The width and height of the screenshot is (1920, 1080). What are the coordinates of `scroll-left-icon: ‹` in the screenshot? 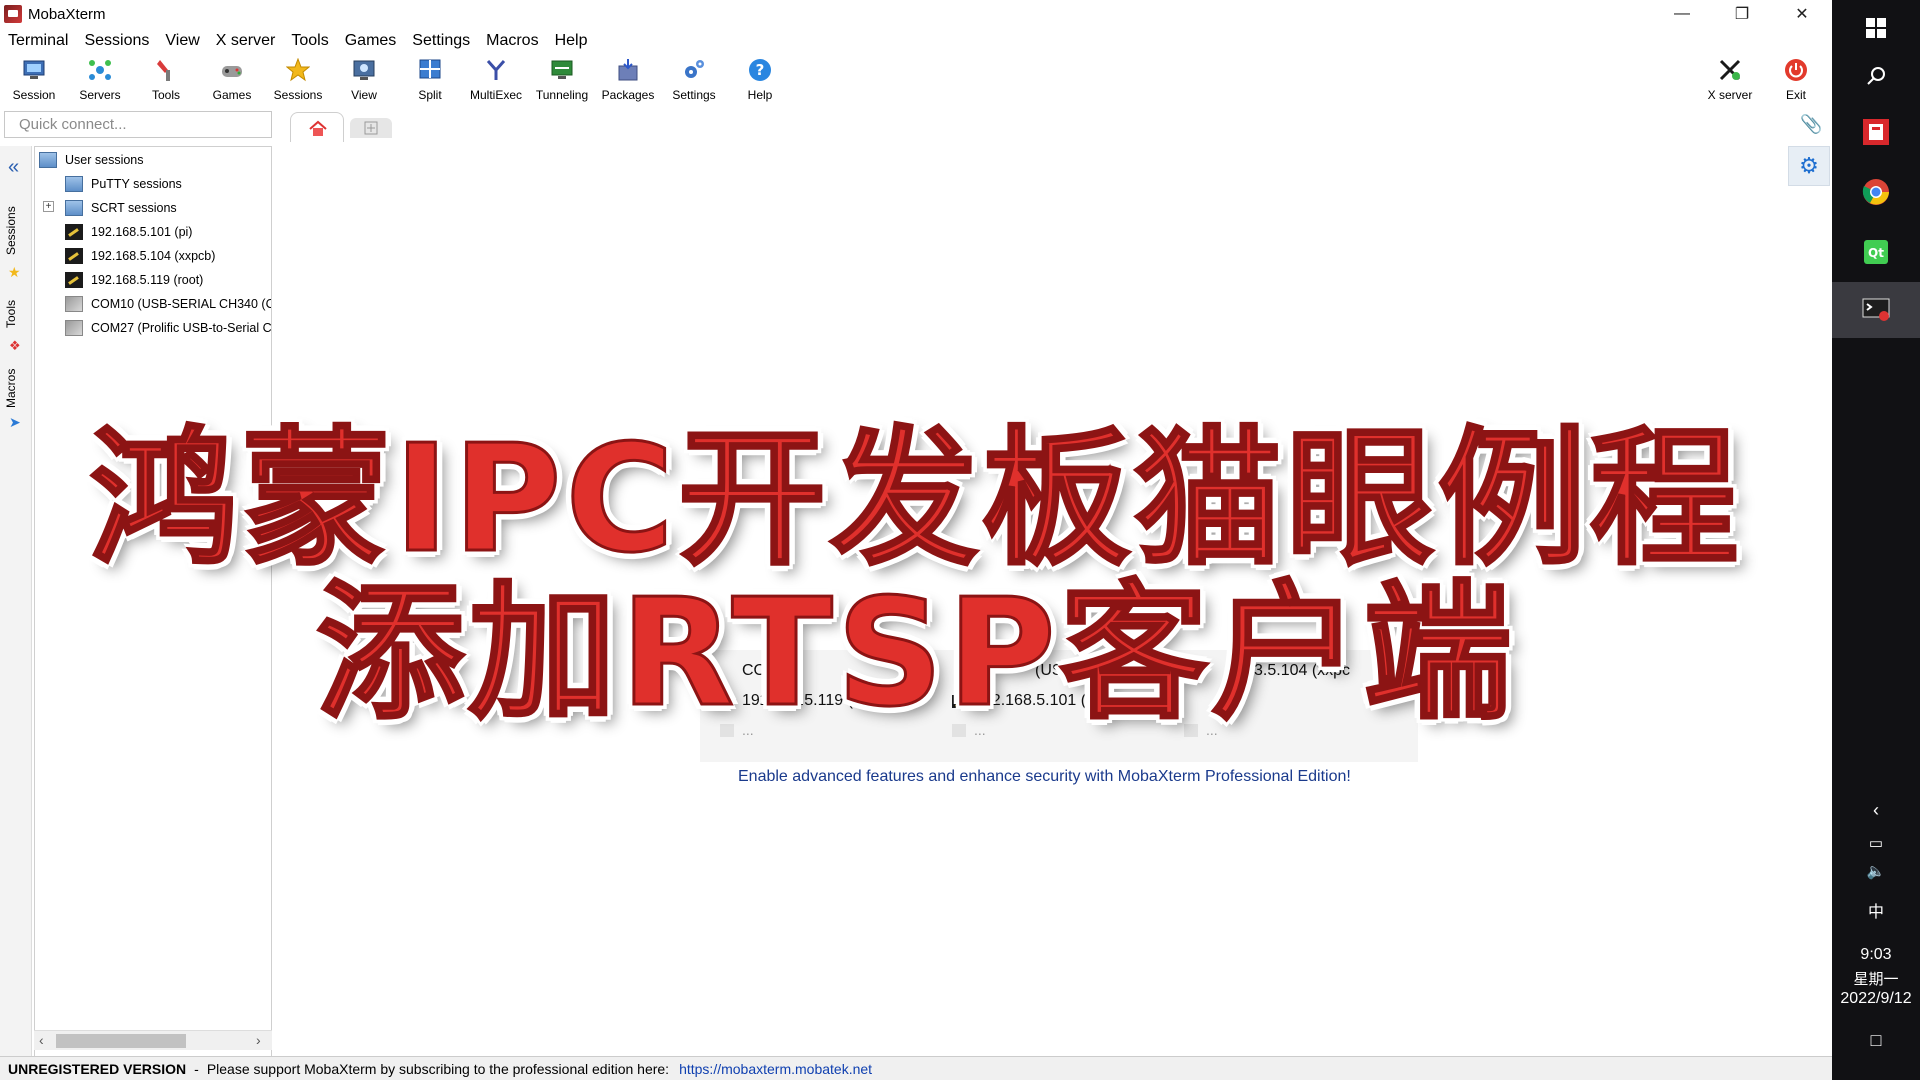 It's located at (41, 1040).